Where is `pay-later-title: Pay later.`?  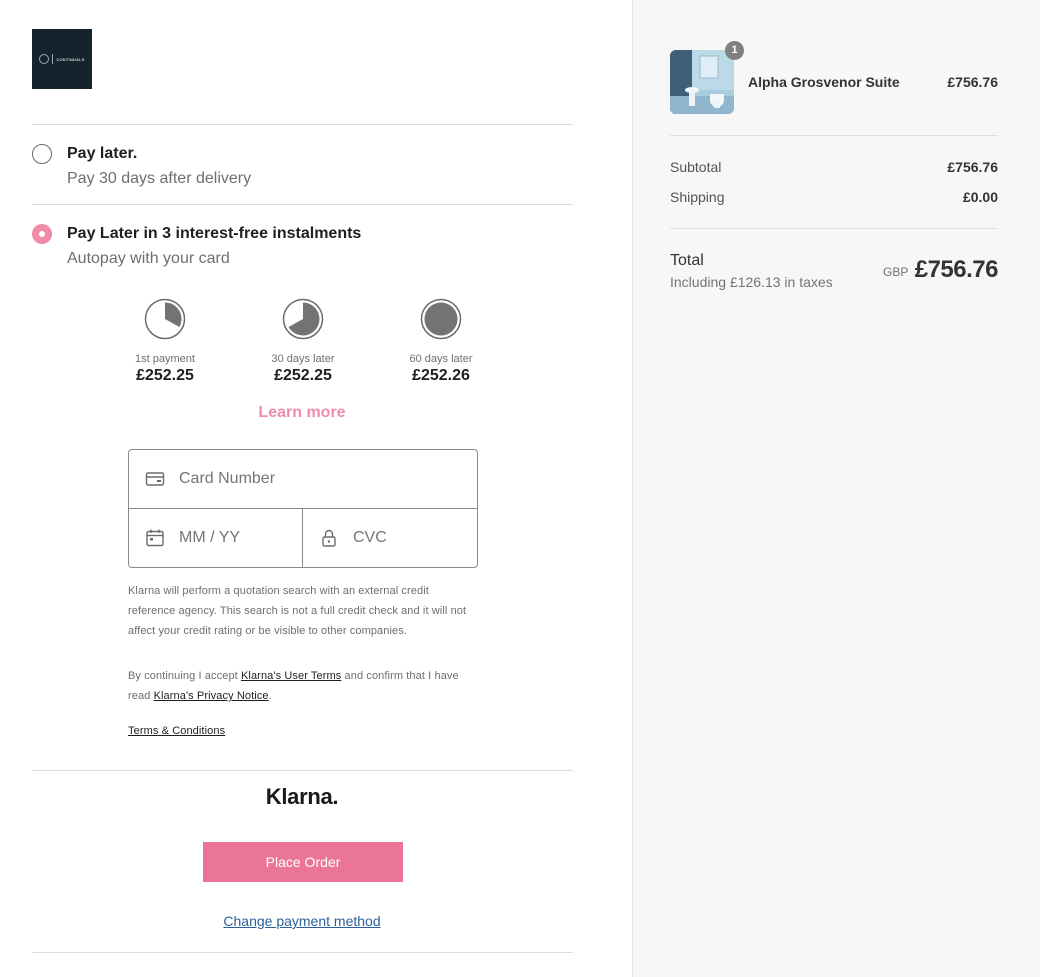 pay-later-title: Pay later. is located at coordinates (102, 154).